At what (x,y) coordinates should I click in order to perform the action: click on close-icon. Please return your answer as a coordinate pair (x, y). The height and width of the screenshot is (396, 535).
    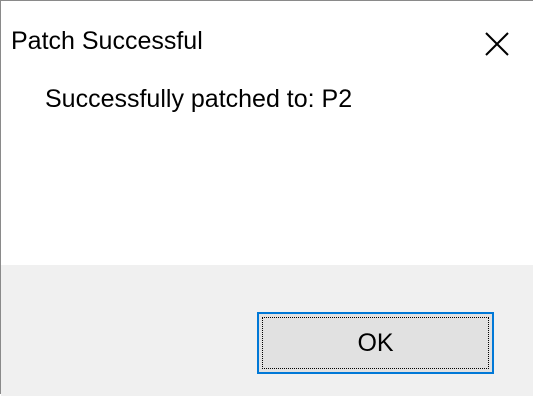
    Looking at the image, I should click on (497, 44).